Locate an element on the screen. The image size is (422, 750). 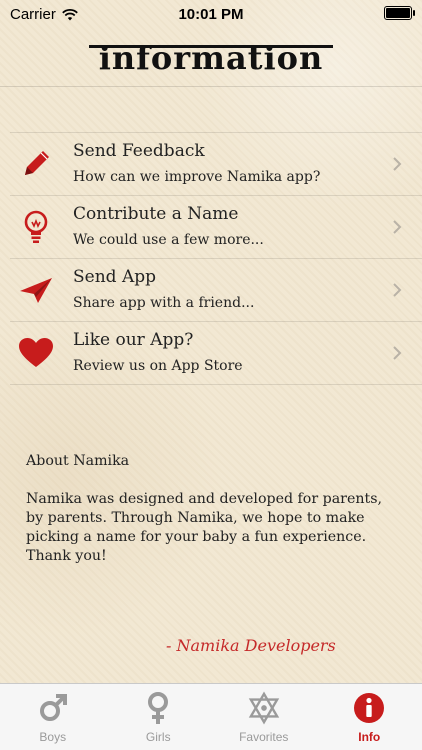
signature: - Namika Developers is located at coordinates (251, 645).